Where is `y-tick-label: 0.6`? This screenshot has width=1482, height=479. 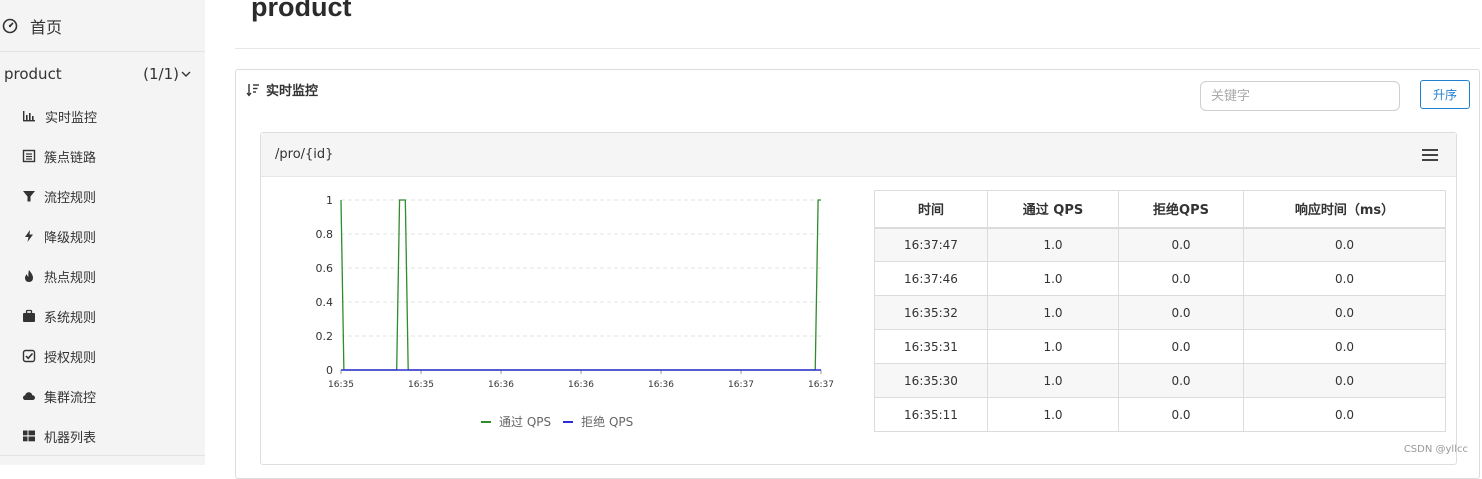
y-tick-label: 0.6 is located at coordinates (325, 268).